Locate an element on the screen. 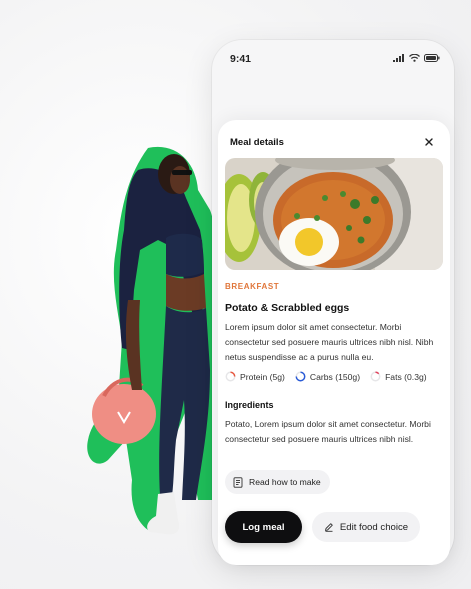  meal-category: BREAKFAST is located at coordinates (252, 286).